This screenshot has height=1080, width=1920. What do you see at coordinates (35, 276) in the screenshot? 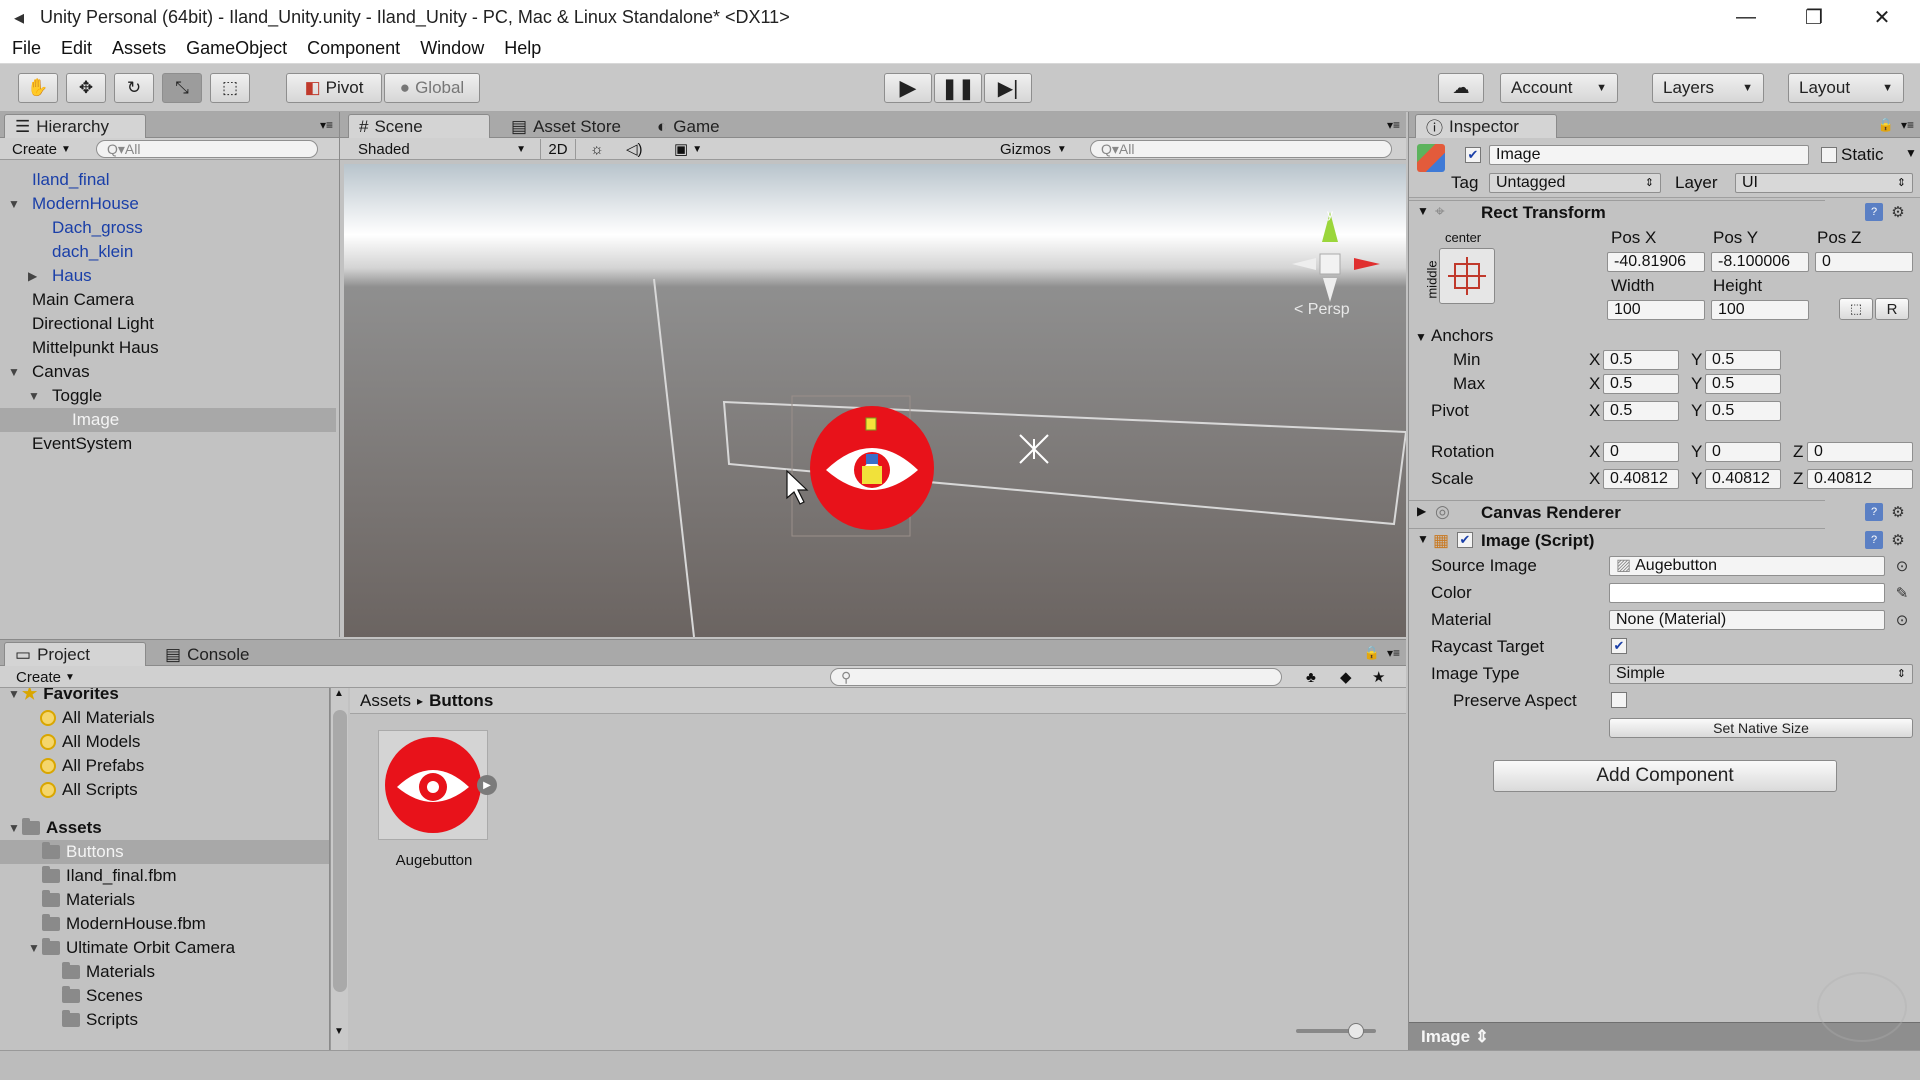
I see `foldout-closed-icon: ▶` at bounding box center [35, 276].